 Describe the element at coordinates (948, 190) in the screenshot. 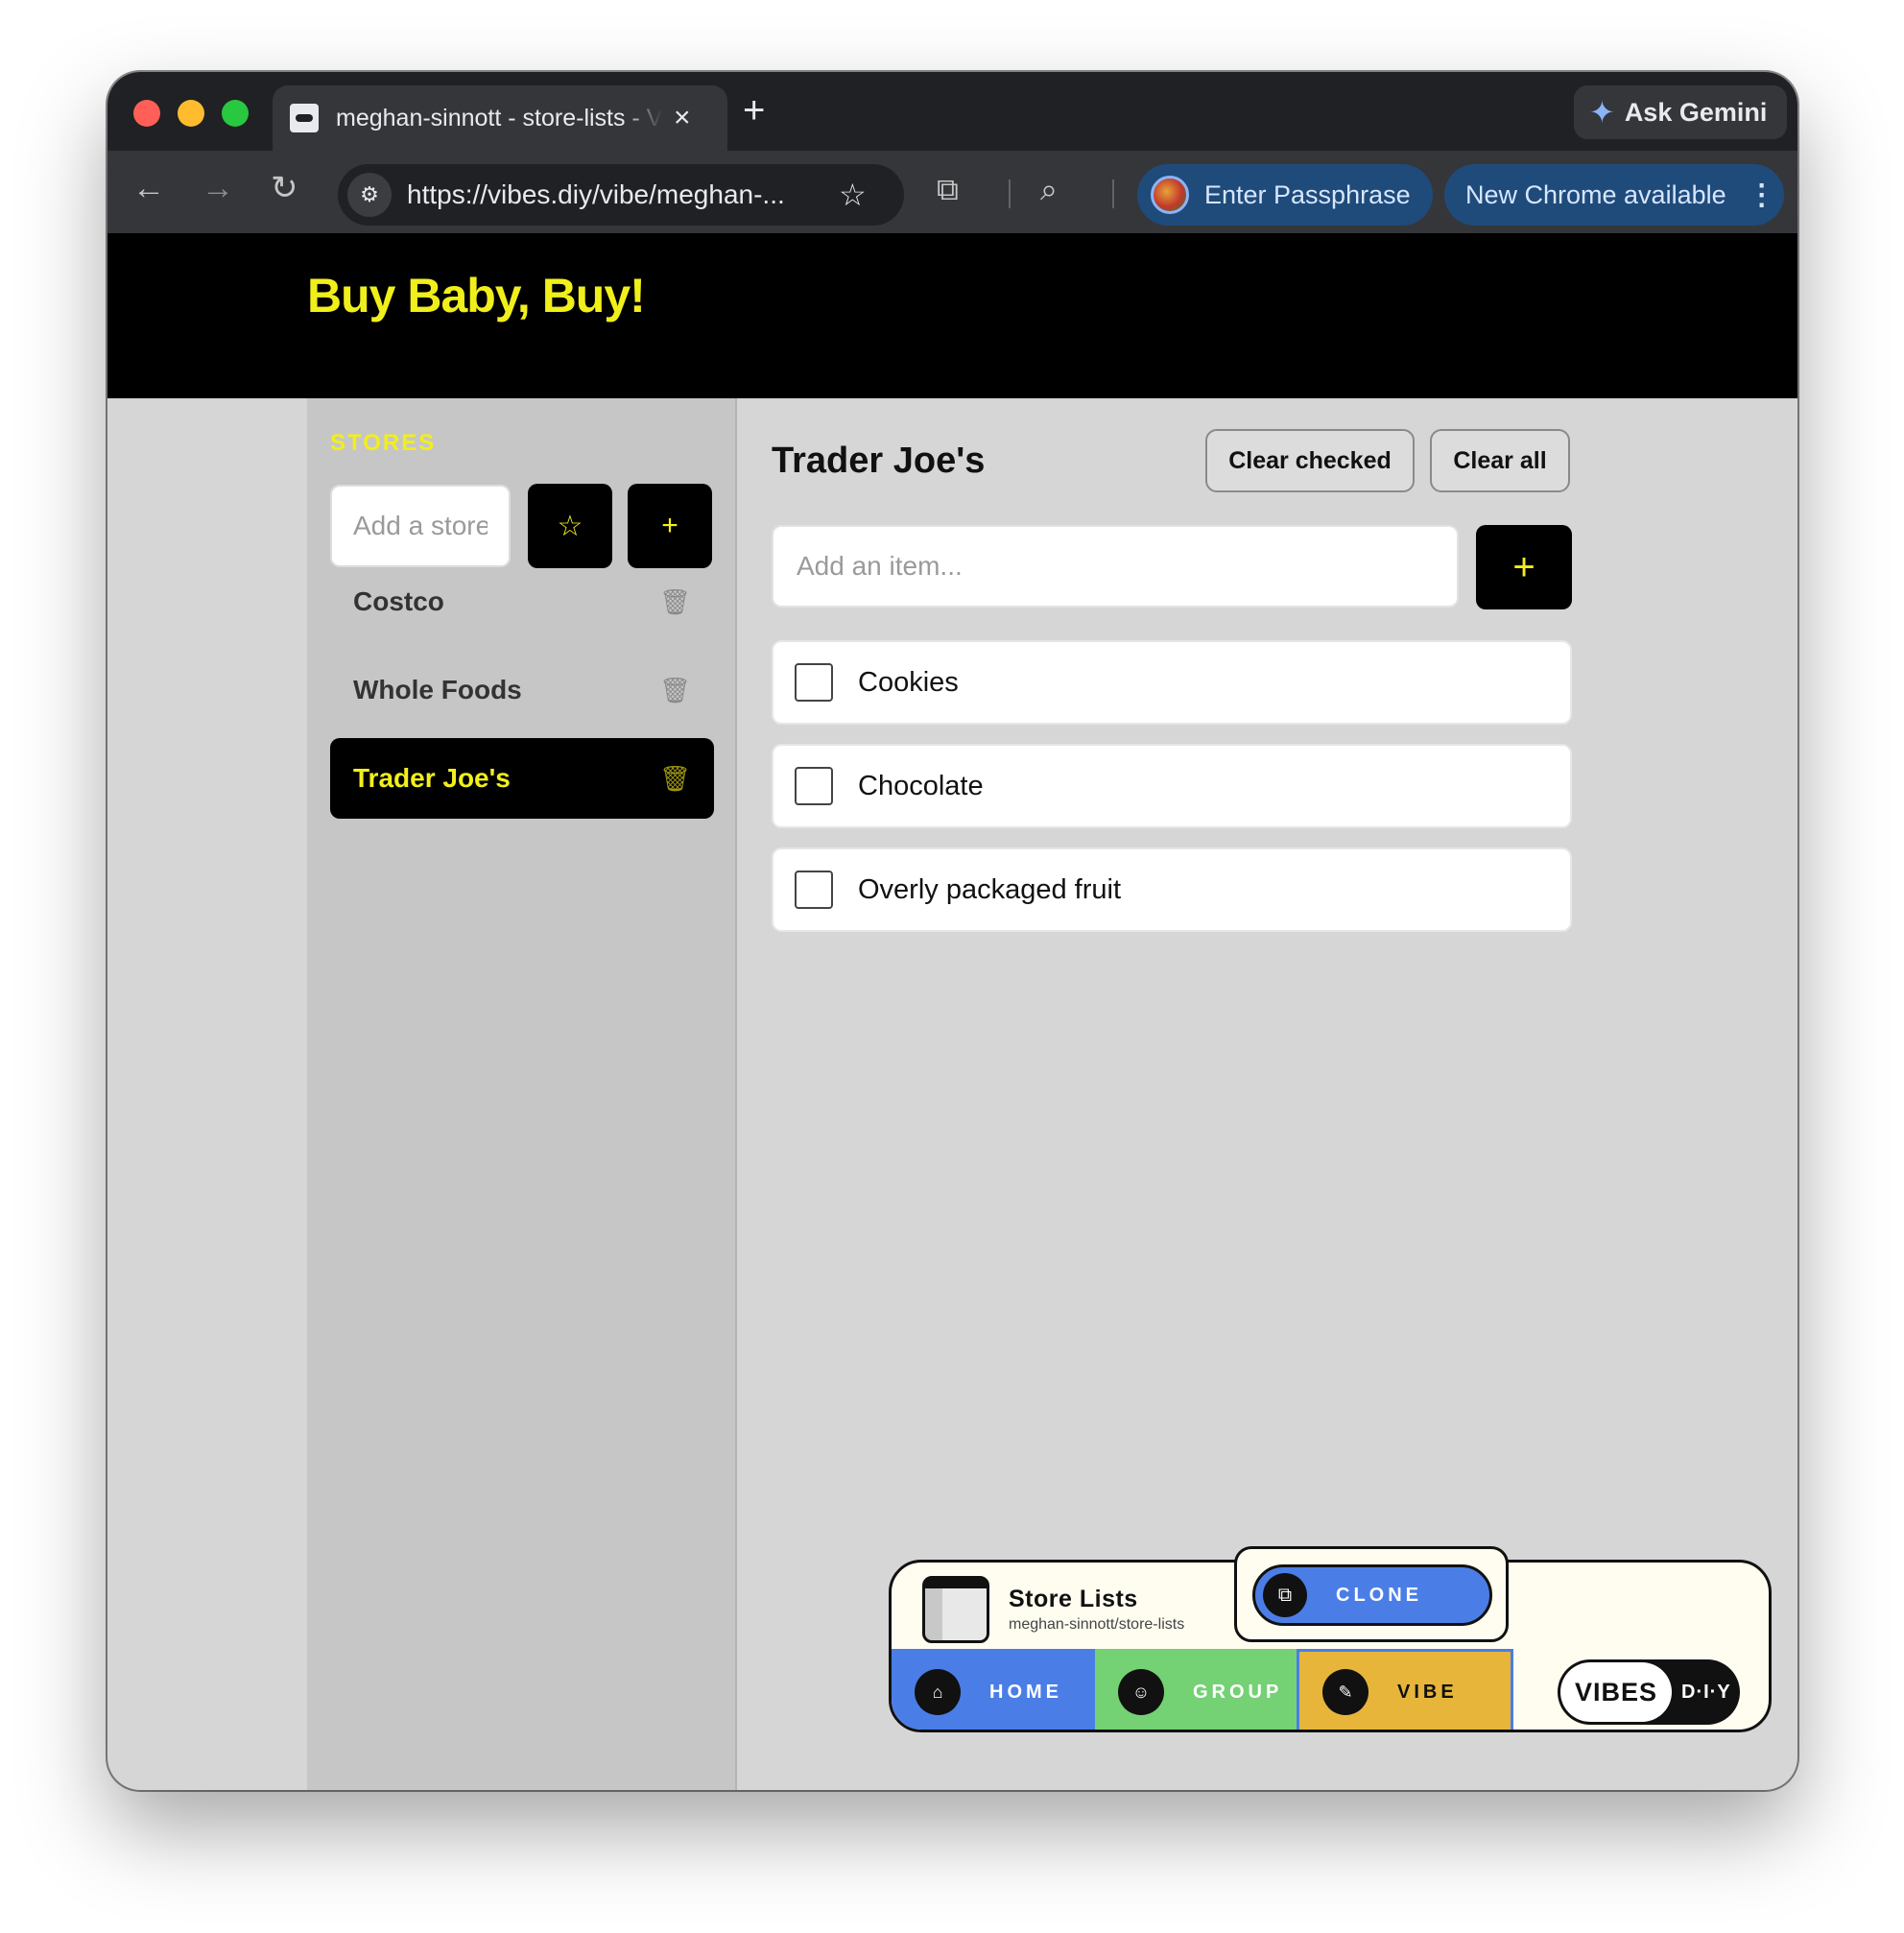

I see `extensions-puzzle-icon: ⧉` at that location.